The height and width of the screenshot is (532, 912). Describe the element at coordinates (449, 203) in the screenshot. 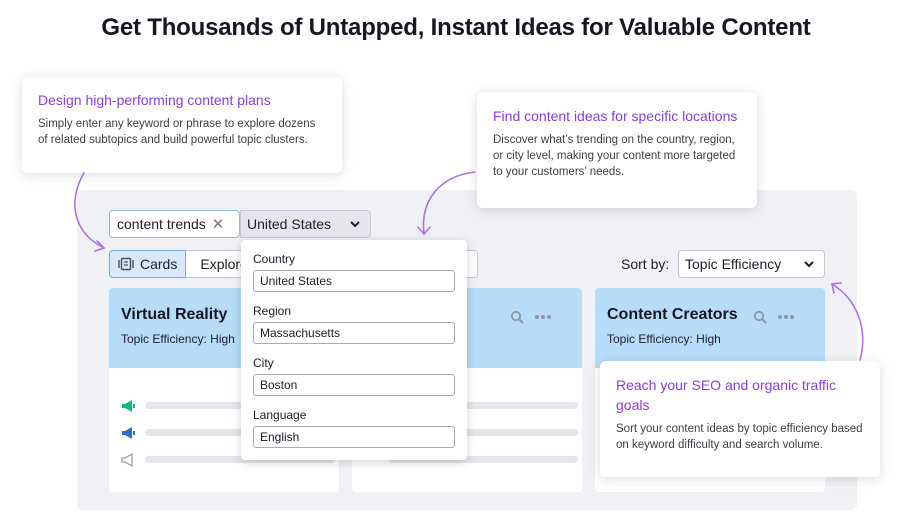

I see `arrow-to-location` at that location.